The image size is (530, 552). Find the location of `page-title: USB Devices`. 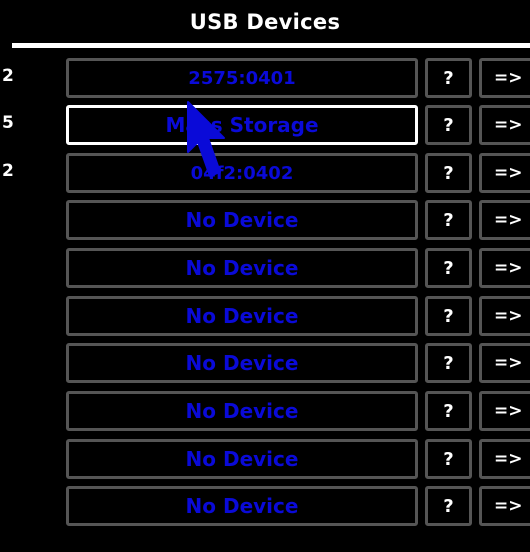

page-title: USB Devices is located at coordinates (265, 22).